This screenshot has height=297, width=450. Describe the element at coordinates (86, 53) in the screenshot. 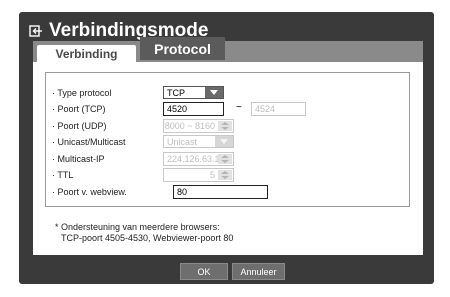

I see `tab-verbinding: Verbinding` at that location.